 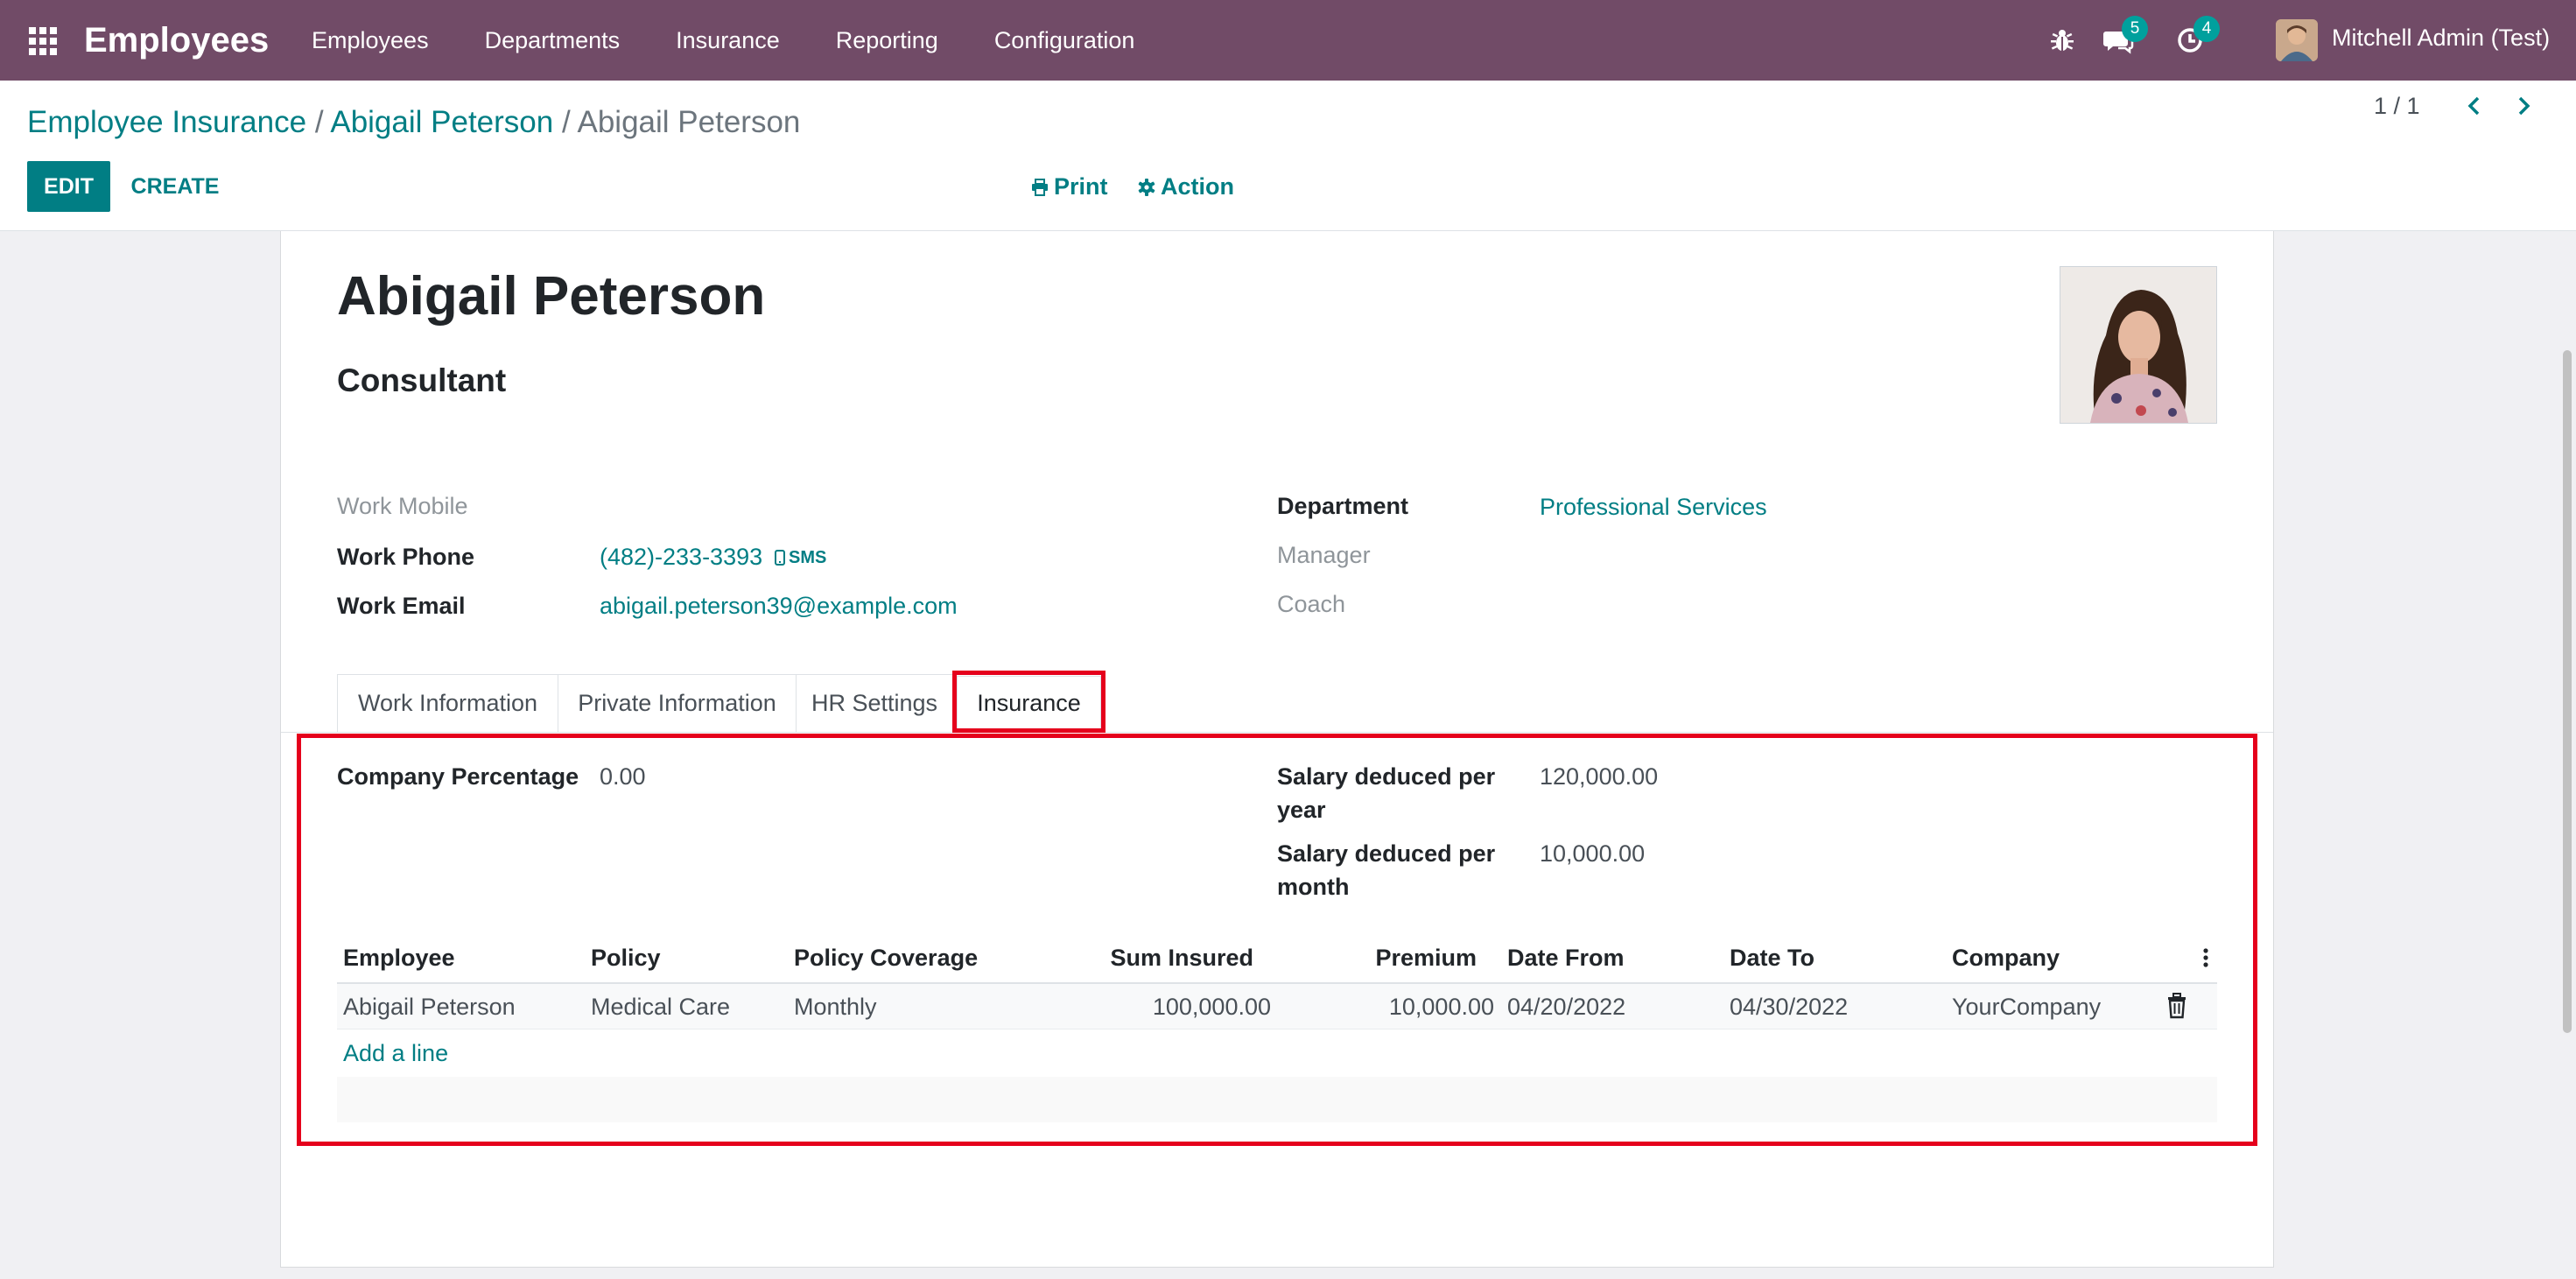 I want to click on sms-button: SMS, so click(x=800, y=557).